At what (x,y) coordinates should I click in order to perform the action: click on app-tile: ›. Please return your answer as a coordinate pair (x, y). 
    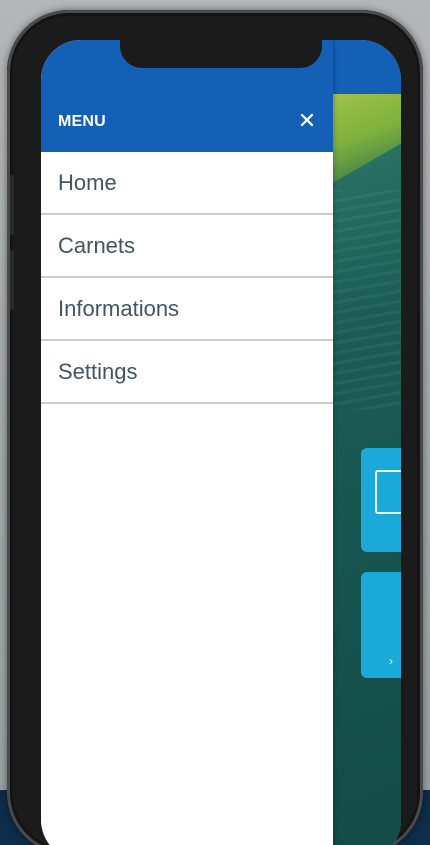
    Looking at the image, I should click on (381, 625).